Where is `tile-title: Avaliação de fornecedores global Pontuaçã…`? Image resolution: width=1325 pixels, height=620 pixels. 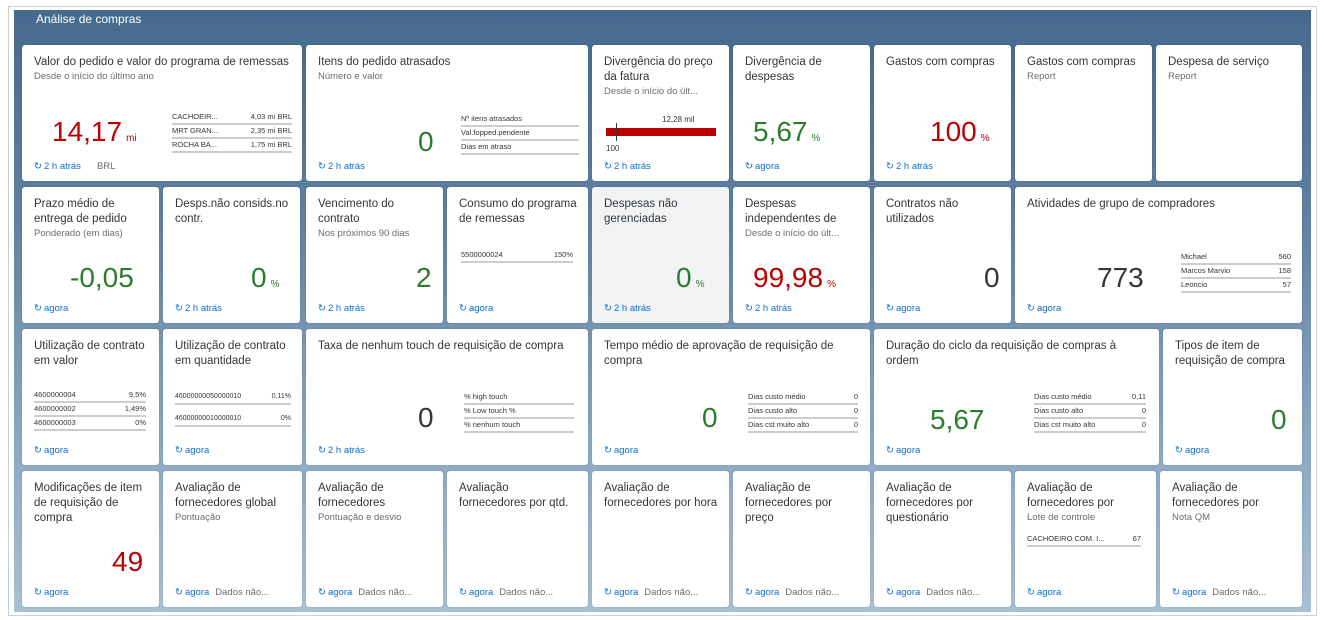
tile-title: Avaliação de fornecedores global Pontuaçã… is located at coordinates (226, 502).